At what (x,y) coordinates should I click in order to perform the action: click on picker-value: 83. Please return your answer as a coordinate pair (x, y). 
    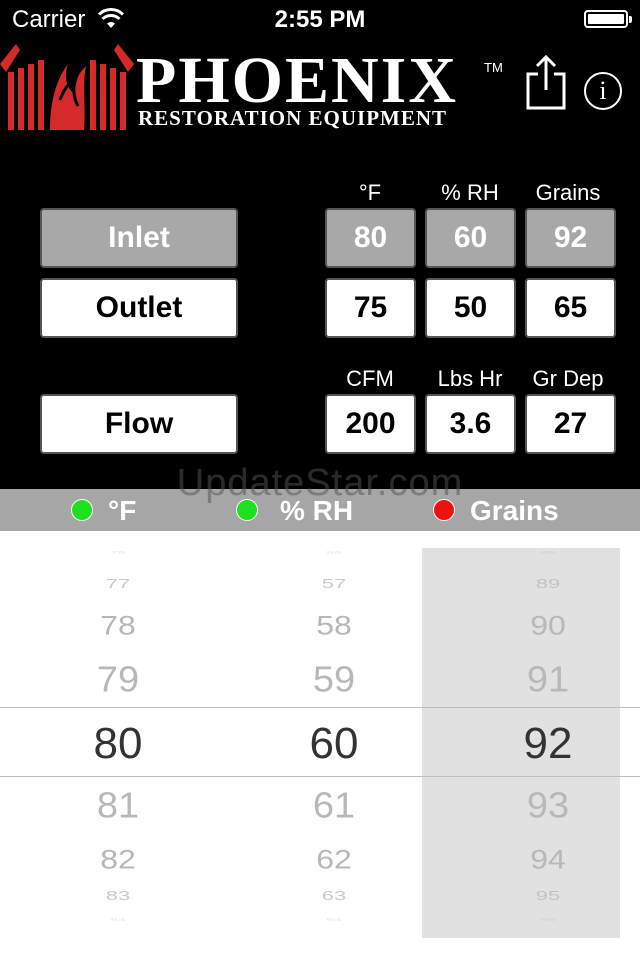
    Looking at the image, I should click on (118, 896).